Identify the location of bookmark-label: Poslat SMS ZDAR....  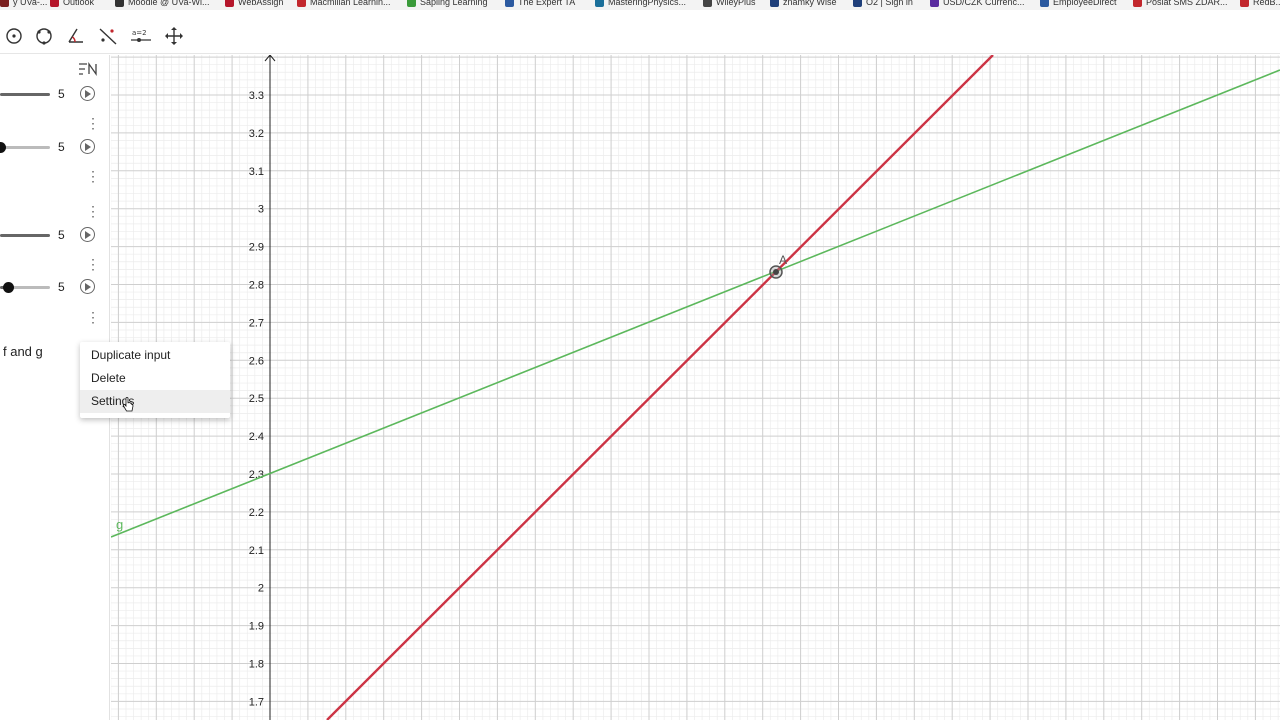
(1187, 3).